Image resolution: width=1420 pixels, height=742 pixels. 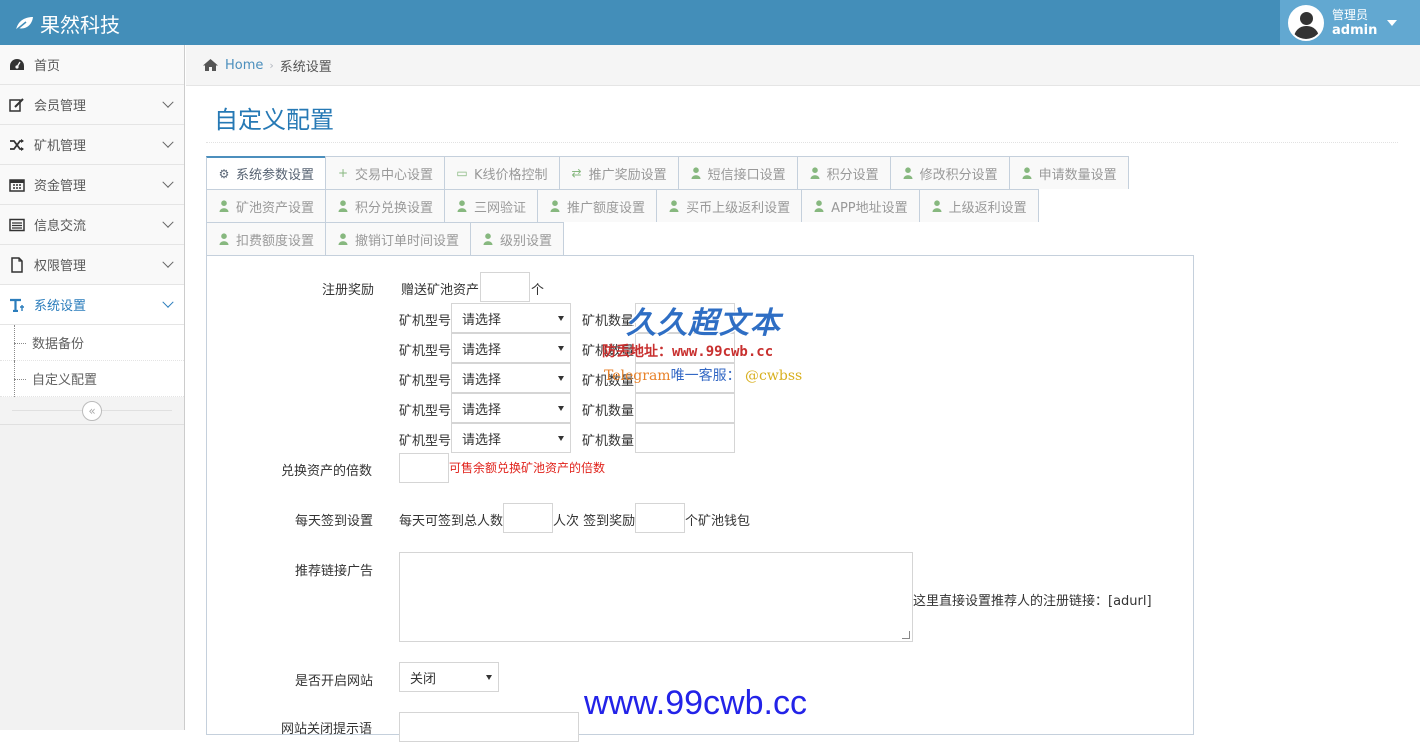 What do you see at coordinates (58, 344) in the screenshot?
I see `sidebar-subitem-label: 数据备份` at bounding box center [58, 344].